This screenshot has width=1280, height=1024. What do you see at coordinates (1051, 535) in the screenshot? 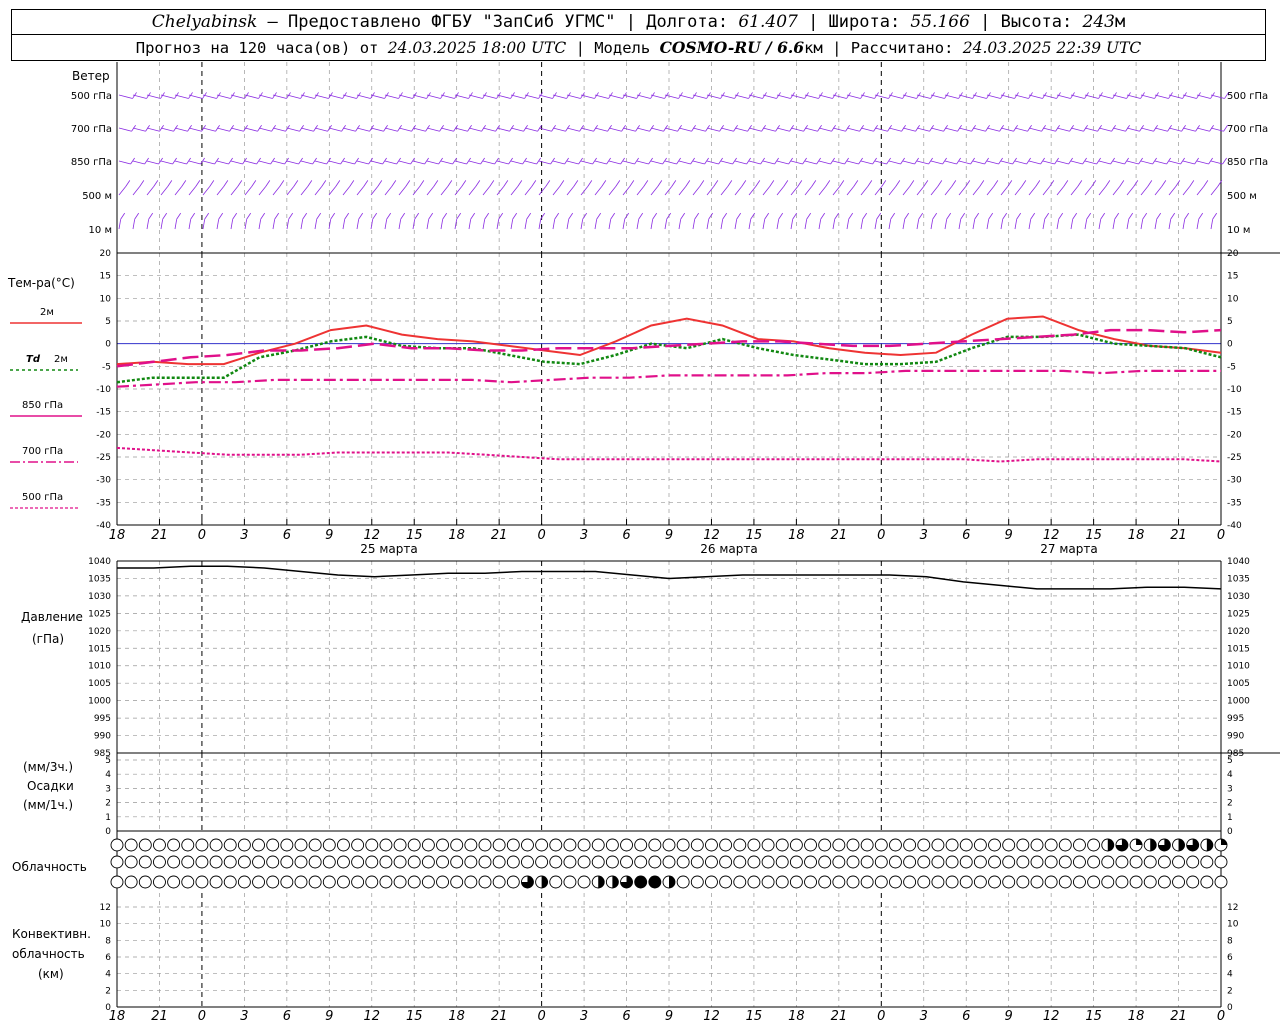
I see `x-tick-label: 12` at bounding box center [1051, 535].